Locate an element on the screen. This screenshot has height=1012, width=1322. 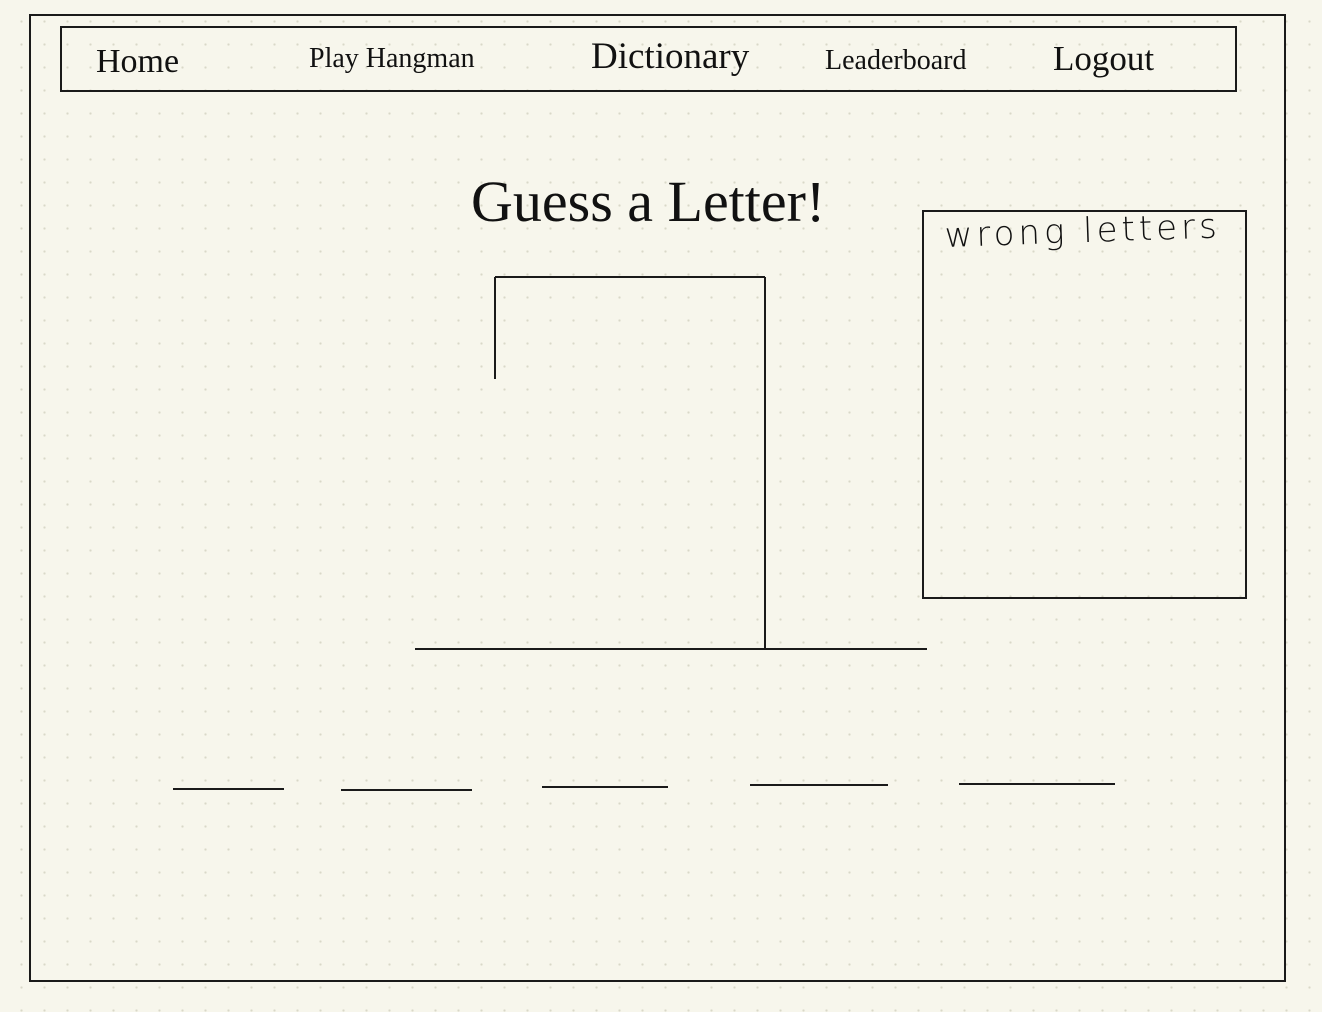
nav-play-hangman-link: Play Hangman is located at coordinates (392, 59).